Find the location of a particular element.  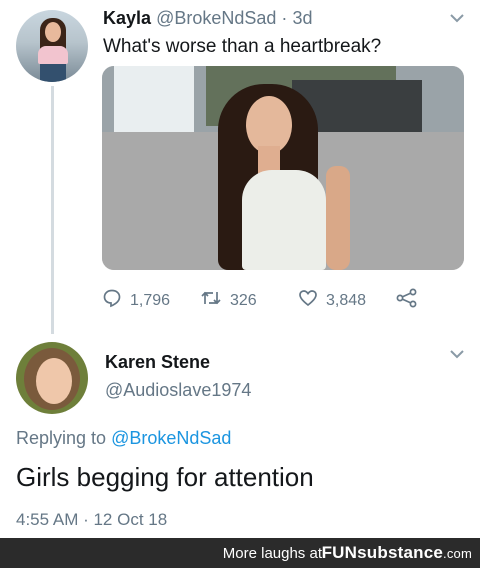

brand-logo: FUNsubstance.com is located at coordinates (397, 553).